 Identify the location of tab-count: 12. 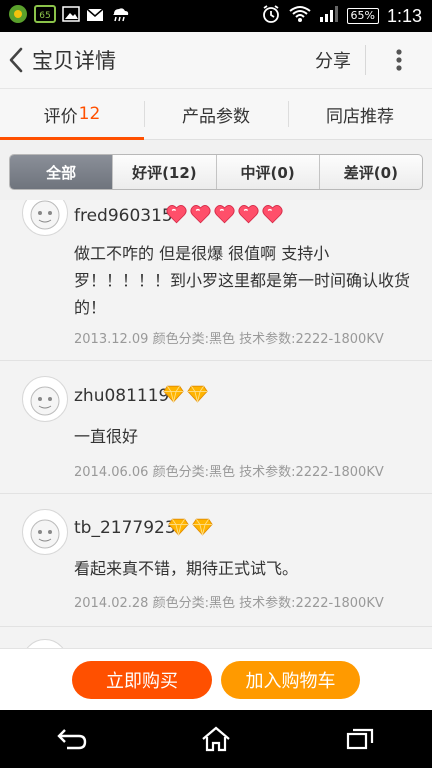
(89, 114).